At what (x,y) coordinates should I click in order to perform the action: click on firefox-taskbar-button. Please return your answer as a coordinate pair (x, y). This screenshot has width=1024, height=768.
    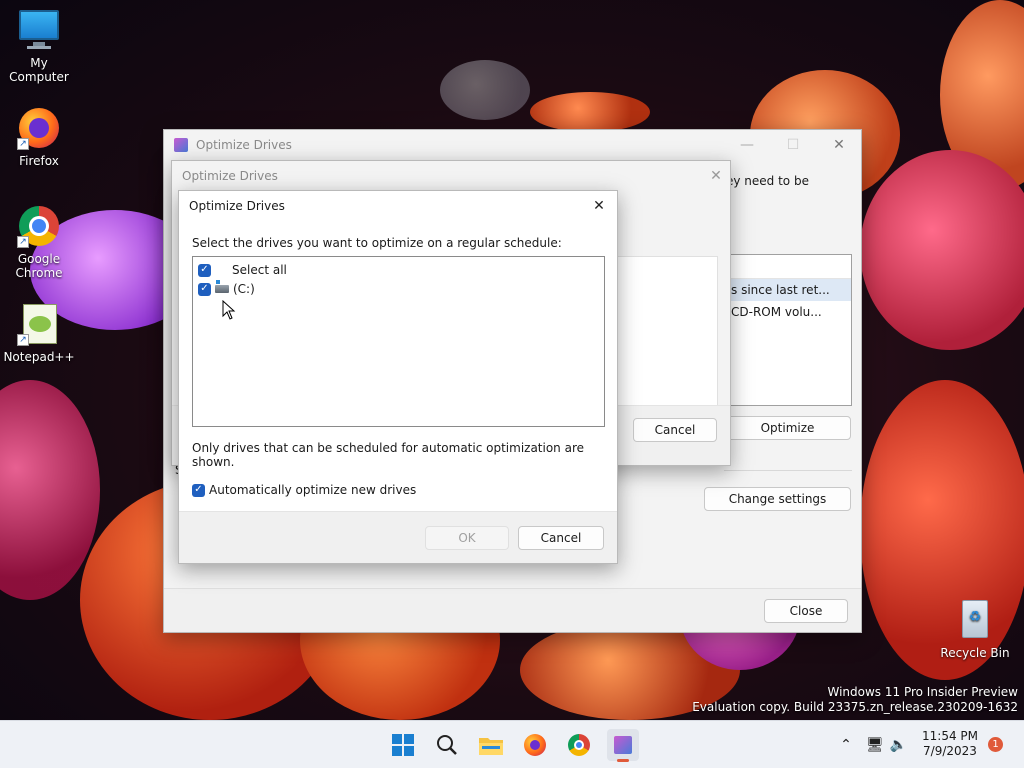
    Looking at the image, I should click on (535, 745).